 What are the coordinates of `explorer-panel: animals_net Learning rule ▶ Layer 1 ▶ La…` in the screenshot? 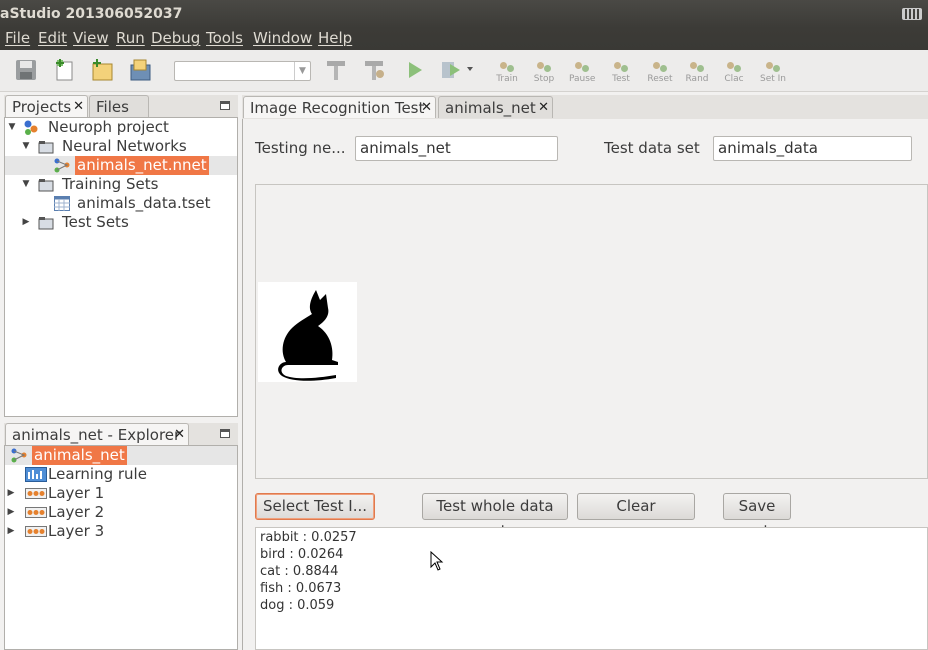 It's located at (121, 547).